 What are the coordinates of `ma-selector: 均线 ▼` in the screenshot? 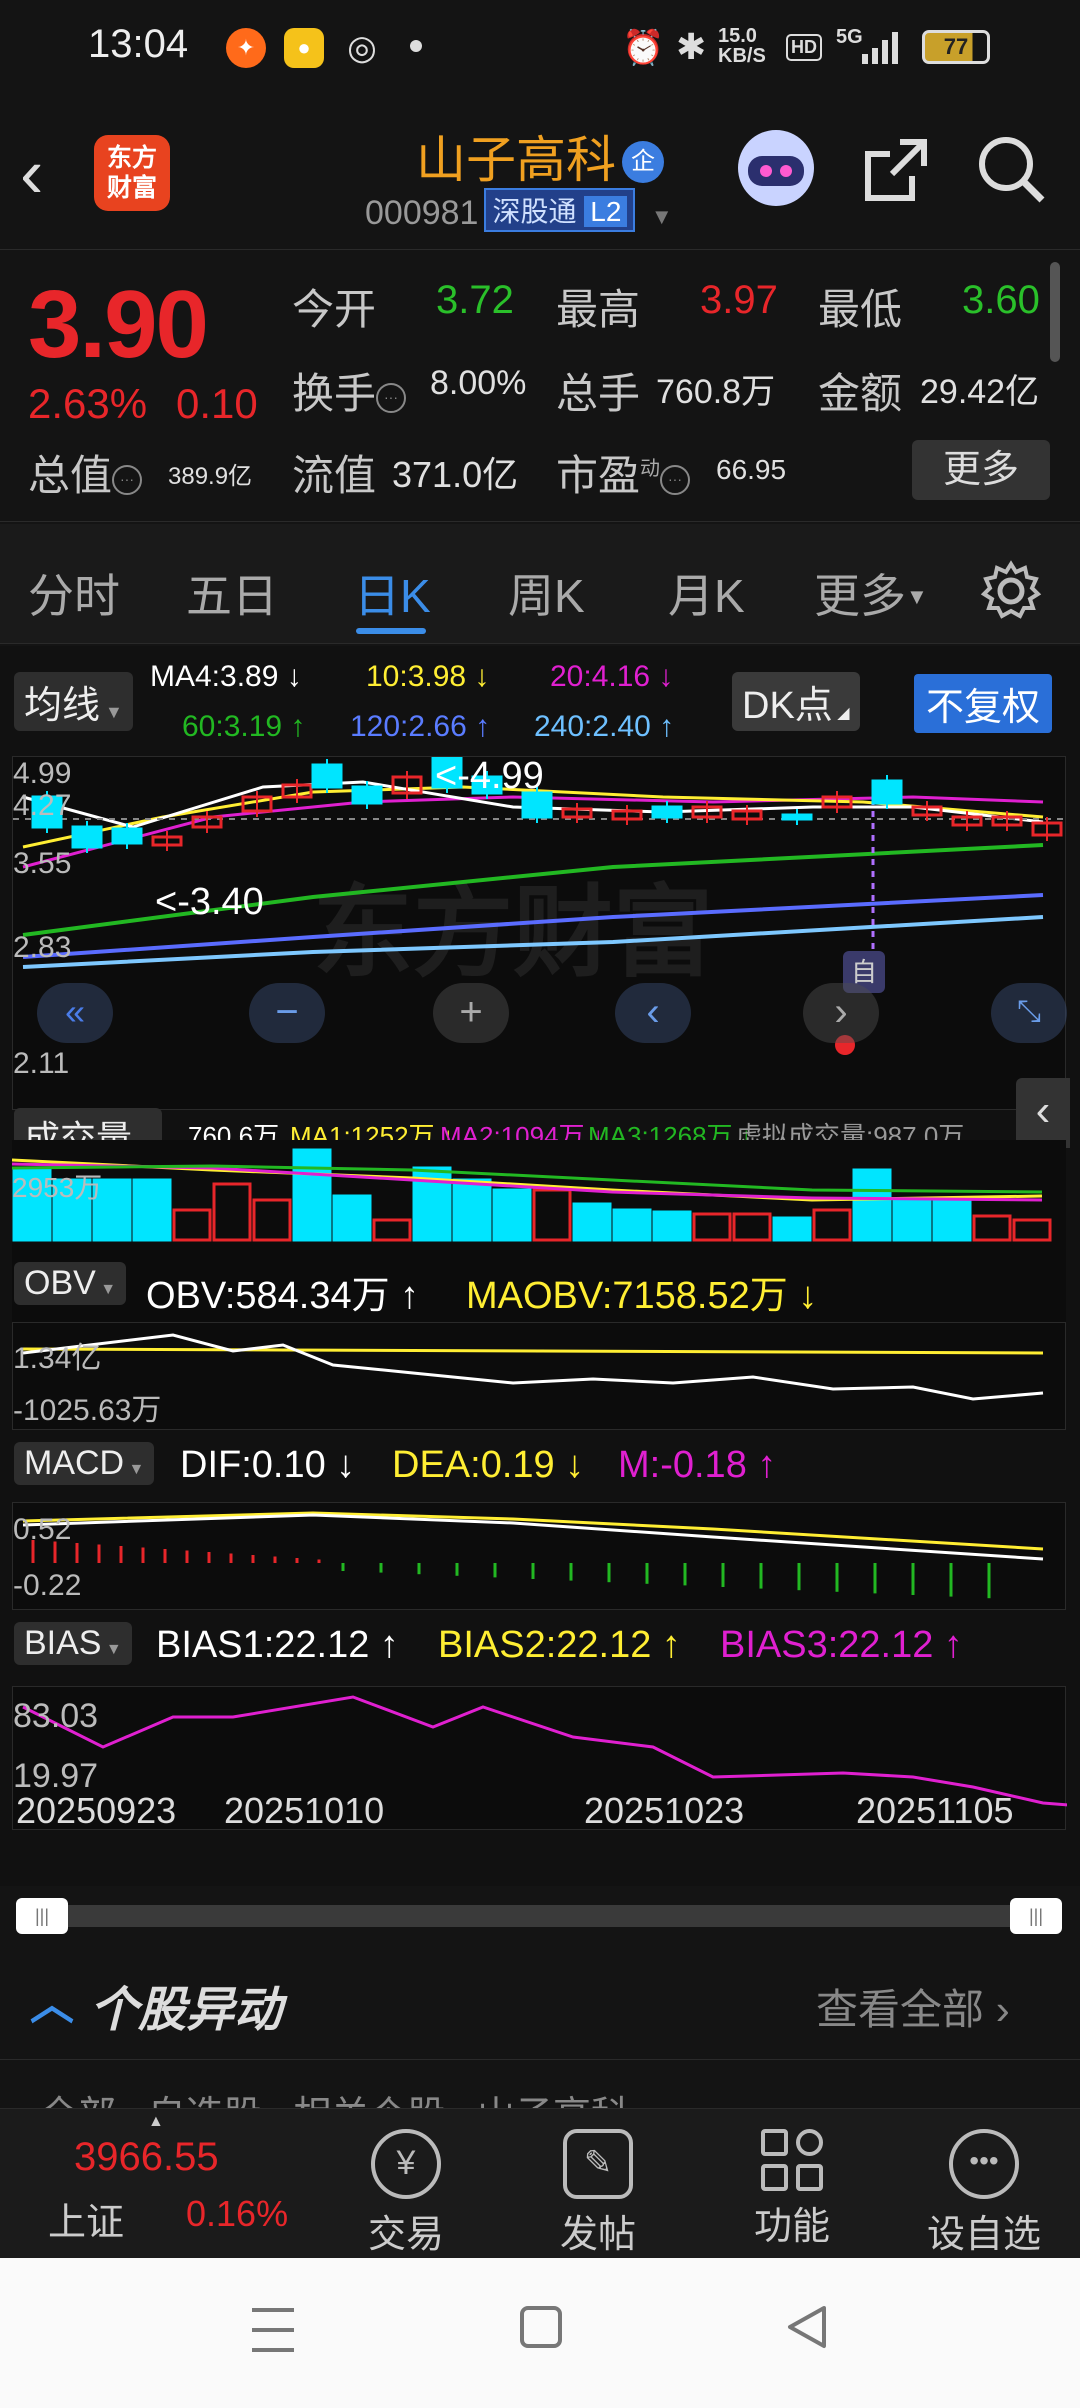 It's located at (73, 701).